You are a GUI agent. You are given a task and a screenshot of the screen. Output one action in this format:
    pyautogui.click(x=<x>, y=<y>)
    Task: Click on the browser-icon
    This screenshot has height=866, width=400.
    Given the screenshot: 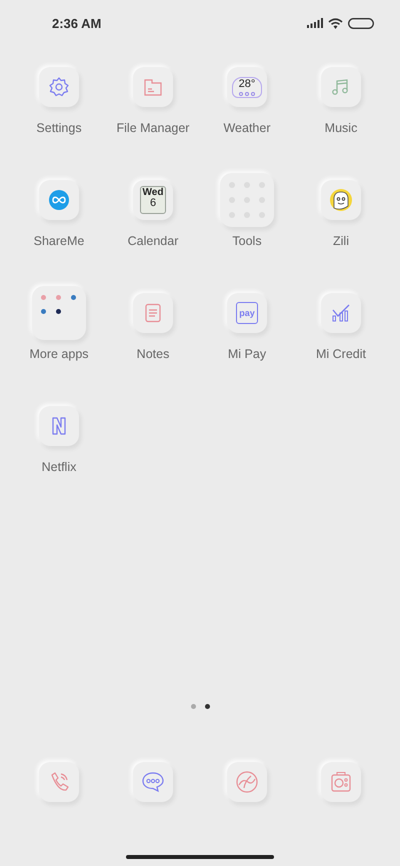 What is the action you would take?
    pyautogui.click(x=247, y=782)
    